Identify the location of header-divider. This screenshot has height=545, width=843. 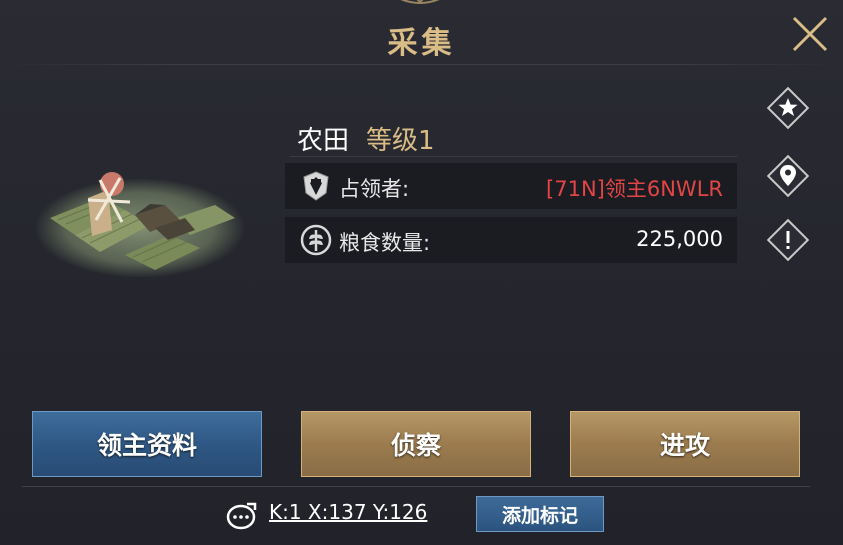
(421, 64).